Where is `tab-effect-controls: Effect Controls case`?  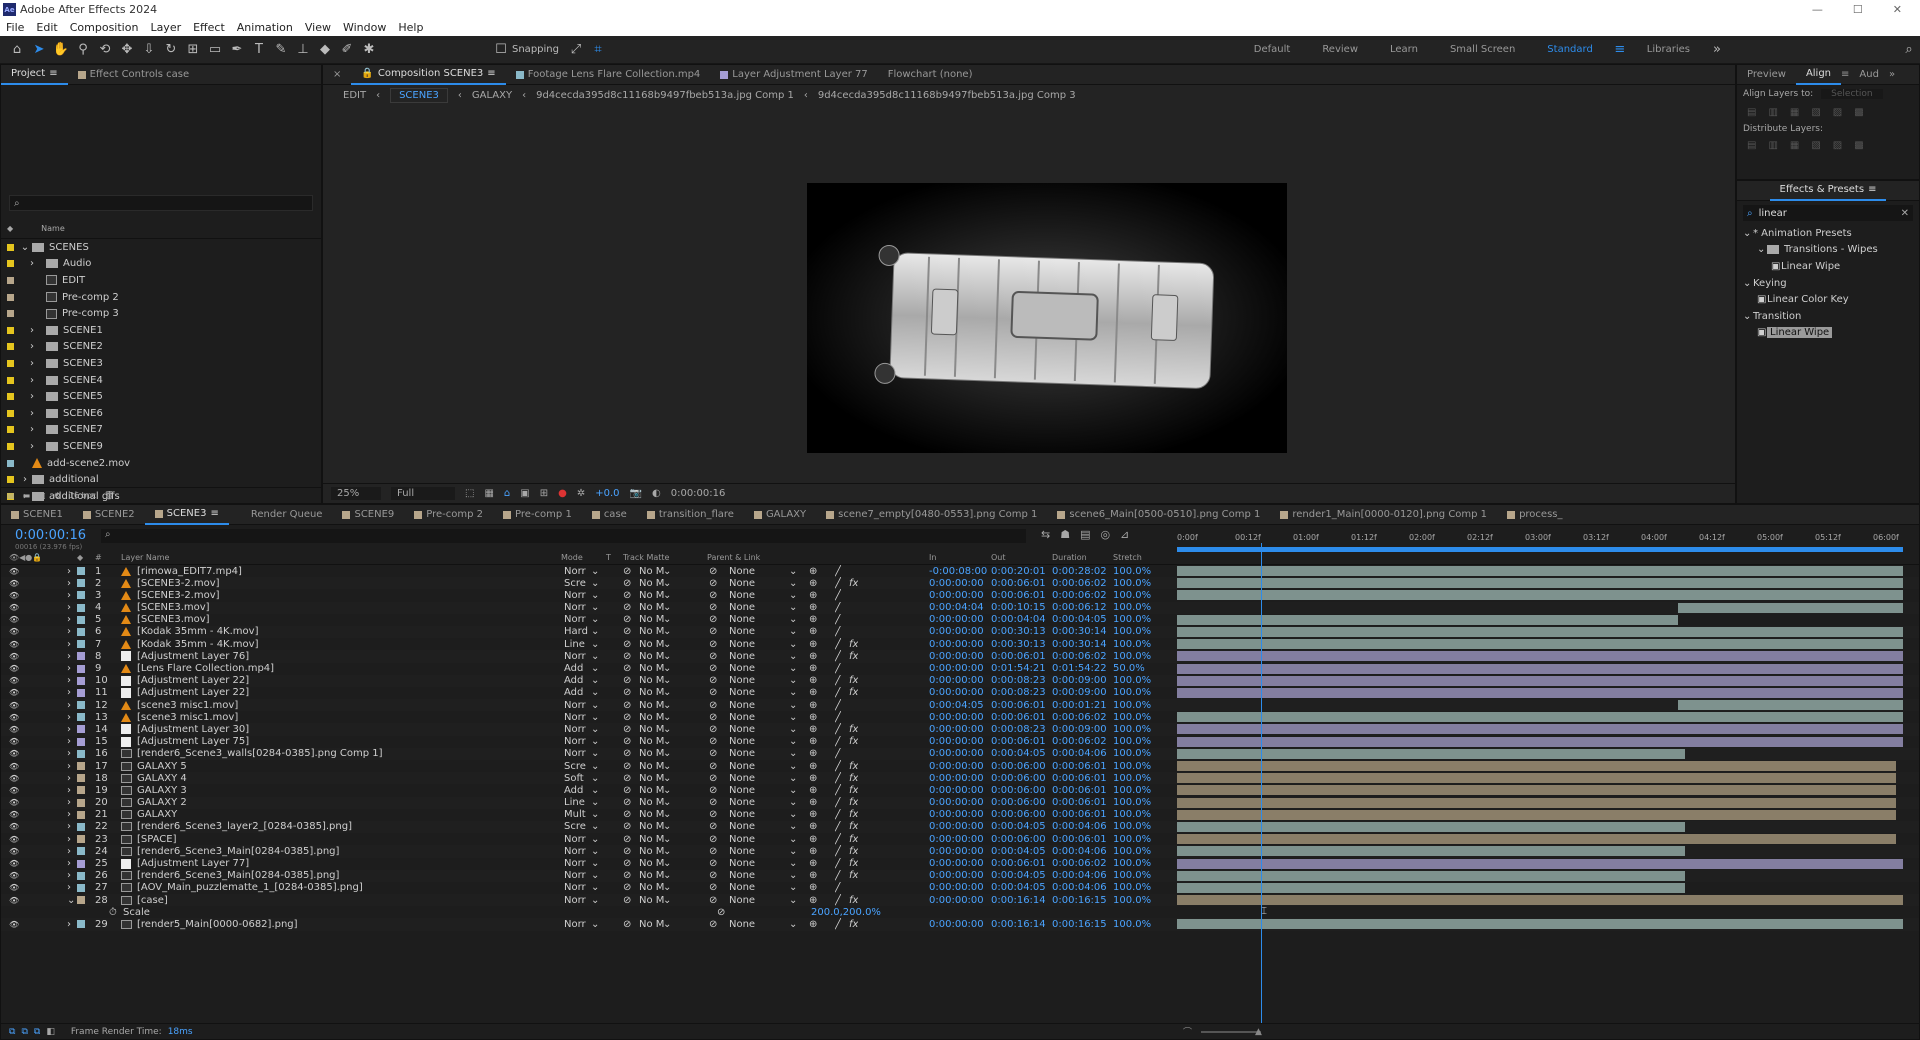 tab-effect-controls: Effect Controls case is located at coordinates (133, 74).